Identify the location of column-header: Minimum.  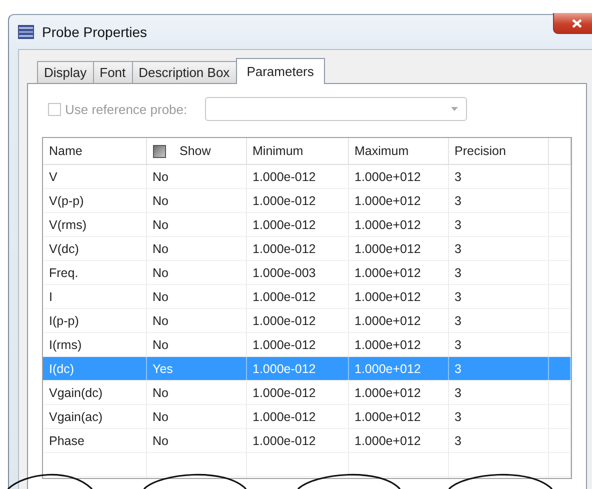
(297, 151).